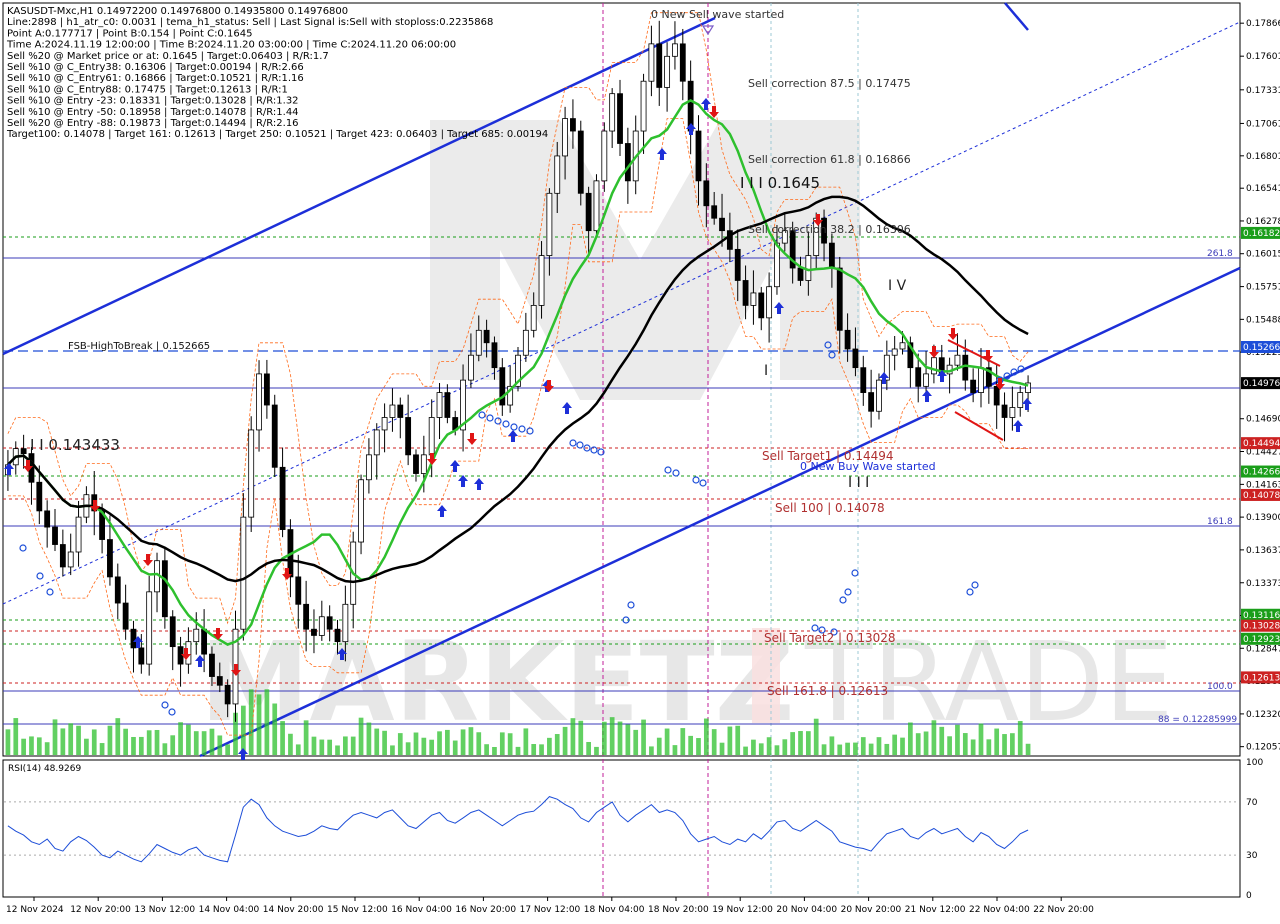  Describe the element at coordinates (897, 286) in the screenshot. I see `wave-iv-marker: I V` at that location.